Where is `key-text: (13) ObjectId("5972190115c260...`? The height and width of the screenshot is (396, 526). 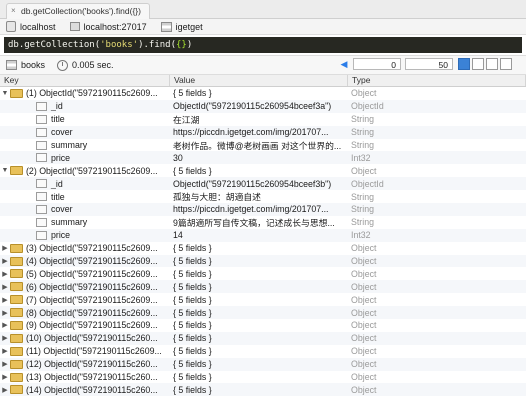
key-text: (13) ObjectId("5972190115c260... is located at coordinates (92, 377).